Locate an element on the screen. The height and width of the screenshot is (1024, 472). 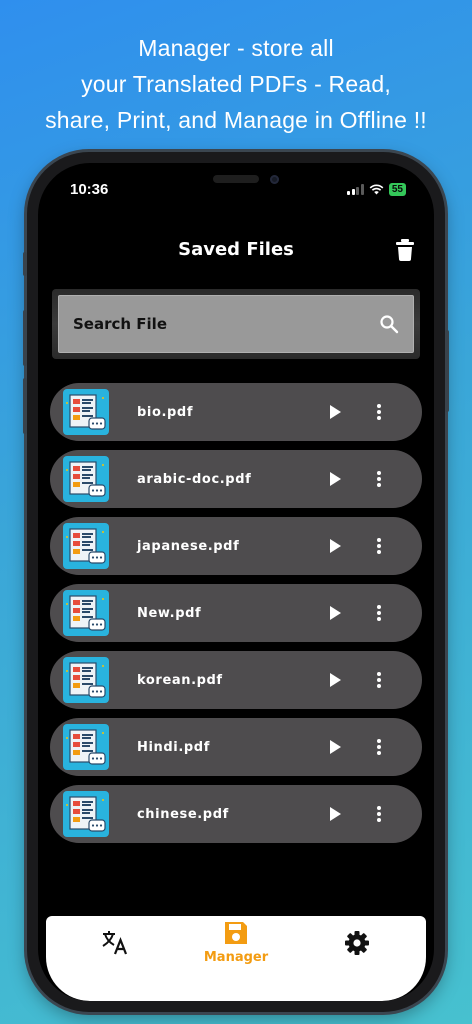
search-label: Search File is located at coordinates (120, 324).